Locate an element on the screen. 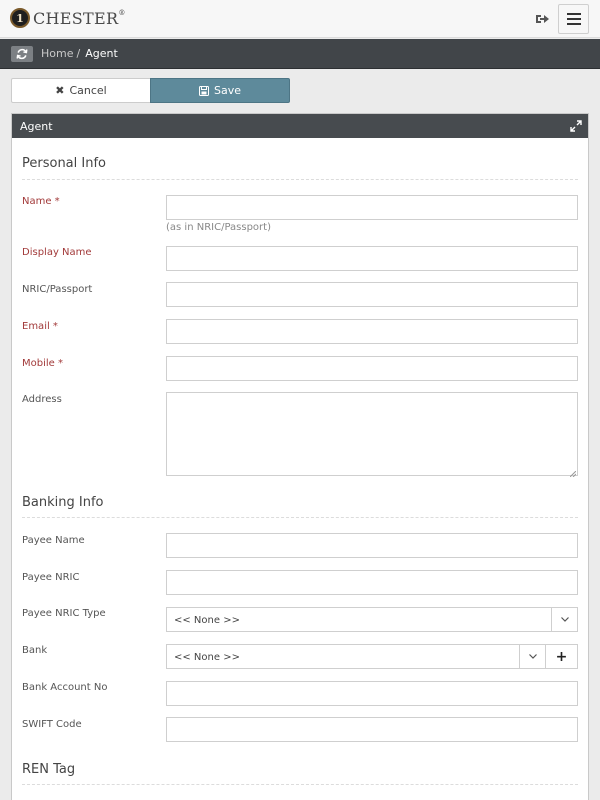 The height and width of the screenshot is (800, 600). nric-passport-label: NRIC/Passport is located at coordinates (57, 289).